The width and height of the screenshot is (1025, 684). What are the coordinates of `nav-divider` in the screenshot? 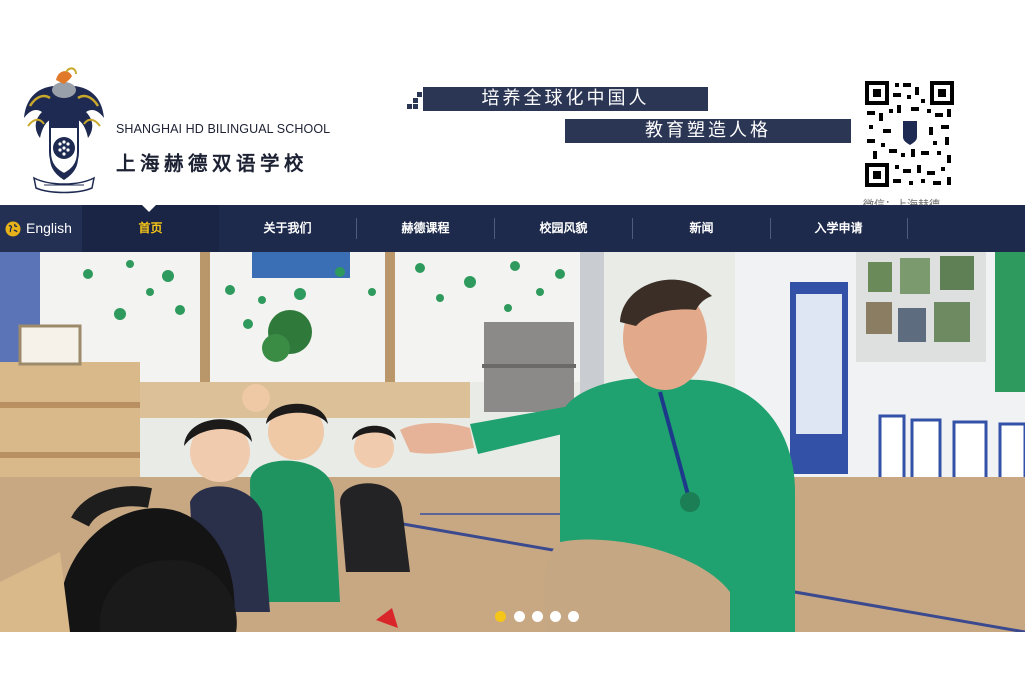 It's located at (907, 228).